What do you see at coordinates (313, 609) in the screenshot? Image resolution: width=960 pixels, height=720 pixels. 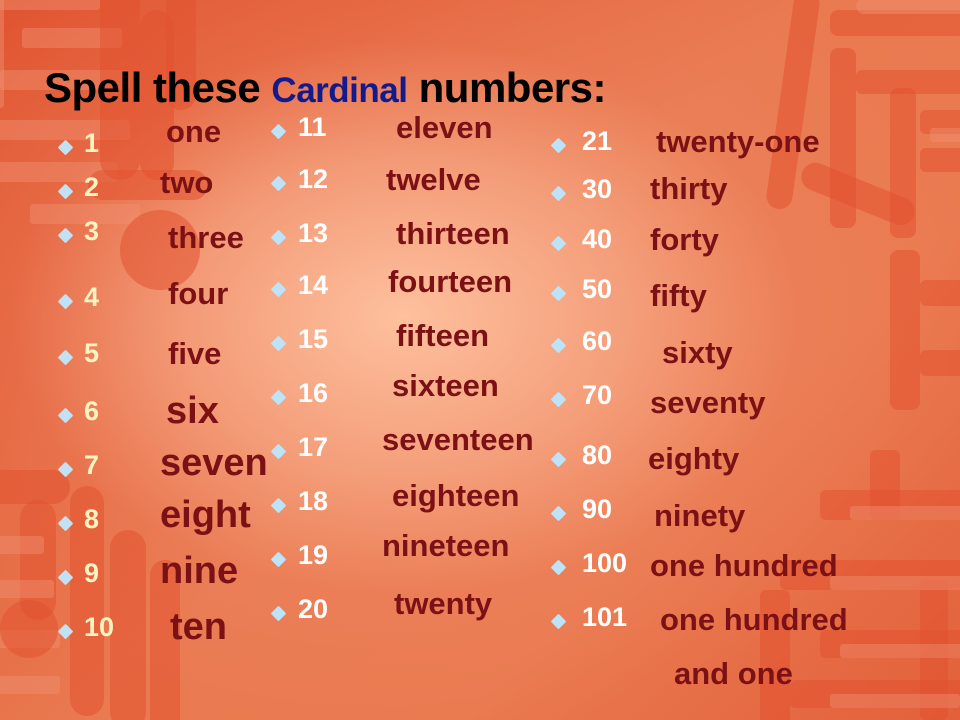 I see `numeral-label: 20` at bounding box center [313, 609].